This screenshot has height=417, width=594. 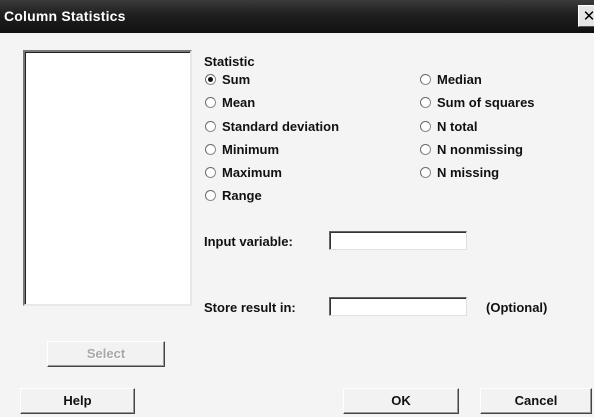 I want to click on store-result-label: Store result in:, so click(x=250, y=307).